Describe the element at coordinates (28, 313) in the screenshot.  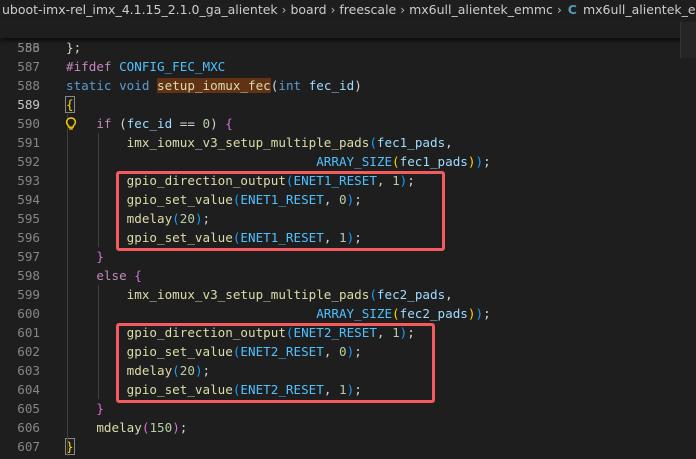
I see `line-number: 600` at that location.